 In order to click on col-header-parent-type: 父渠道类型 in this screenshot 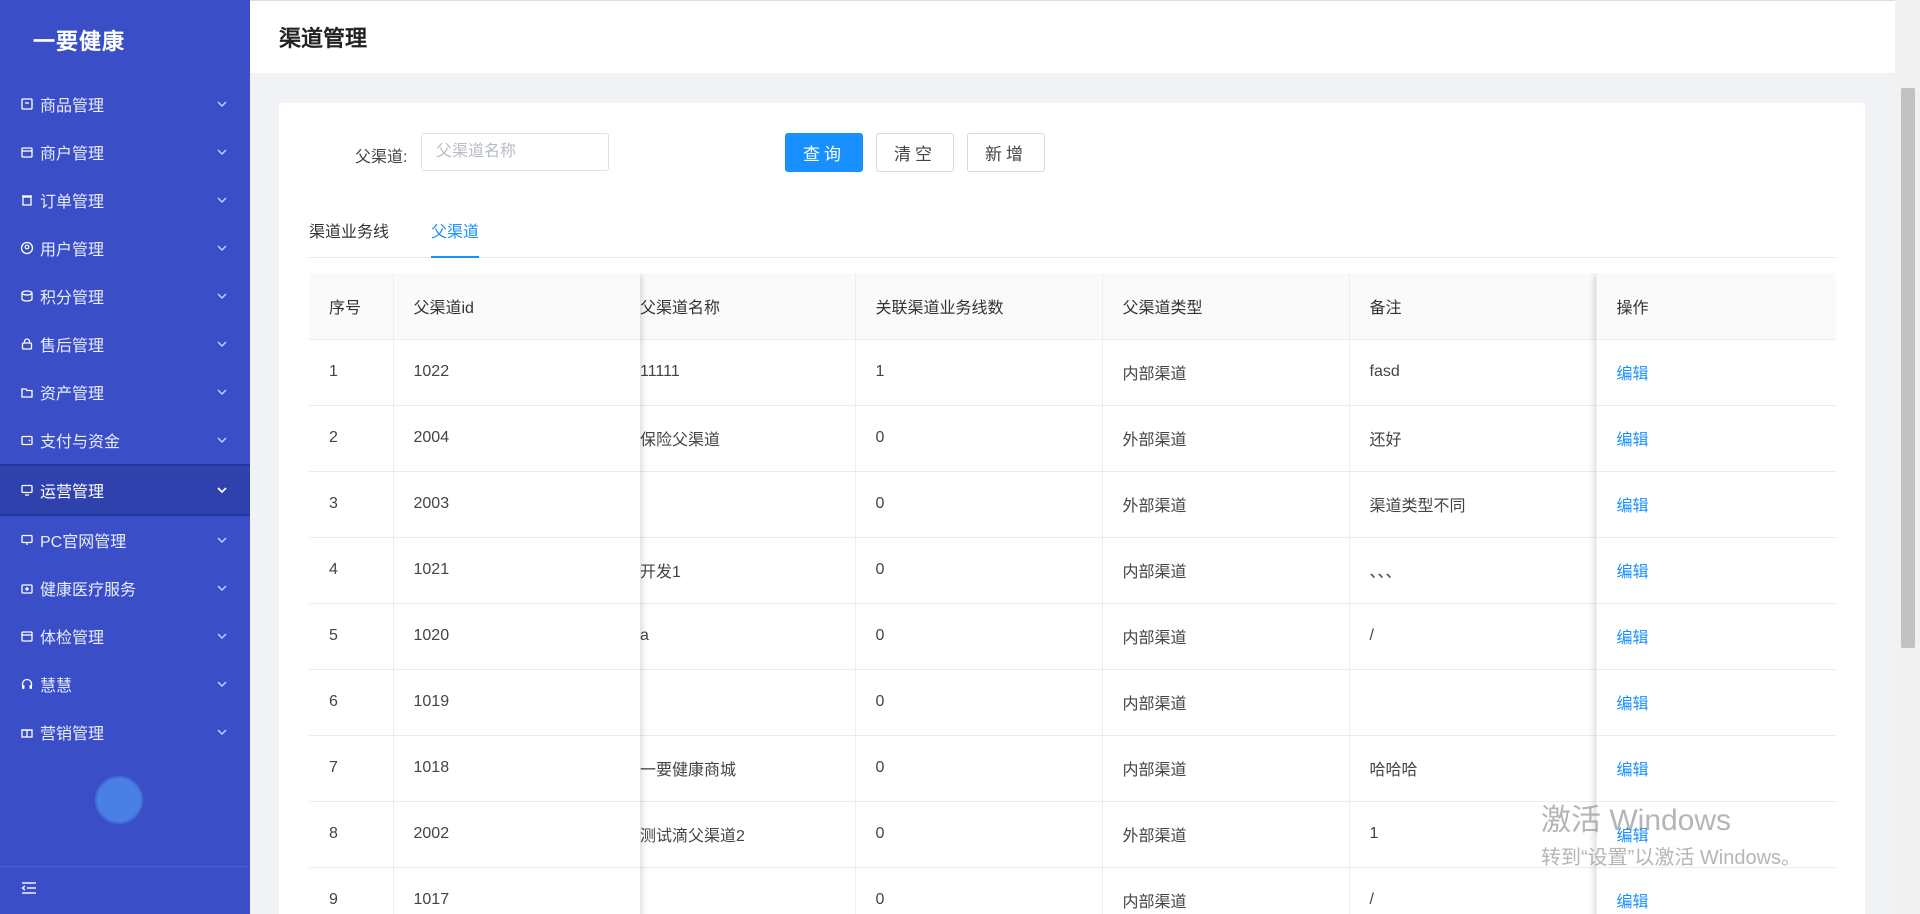, I will do `click(1225, 306)`.